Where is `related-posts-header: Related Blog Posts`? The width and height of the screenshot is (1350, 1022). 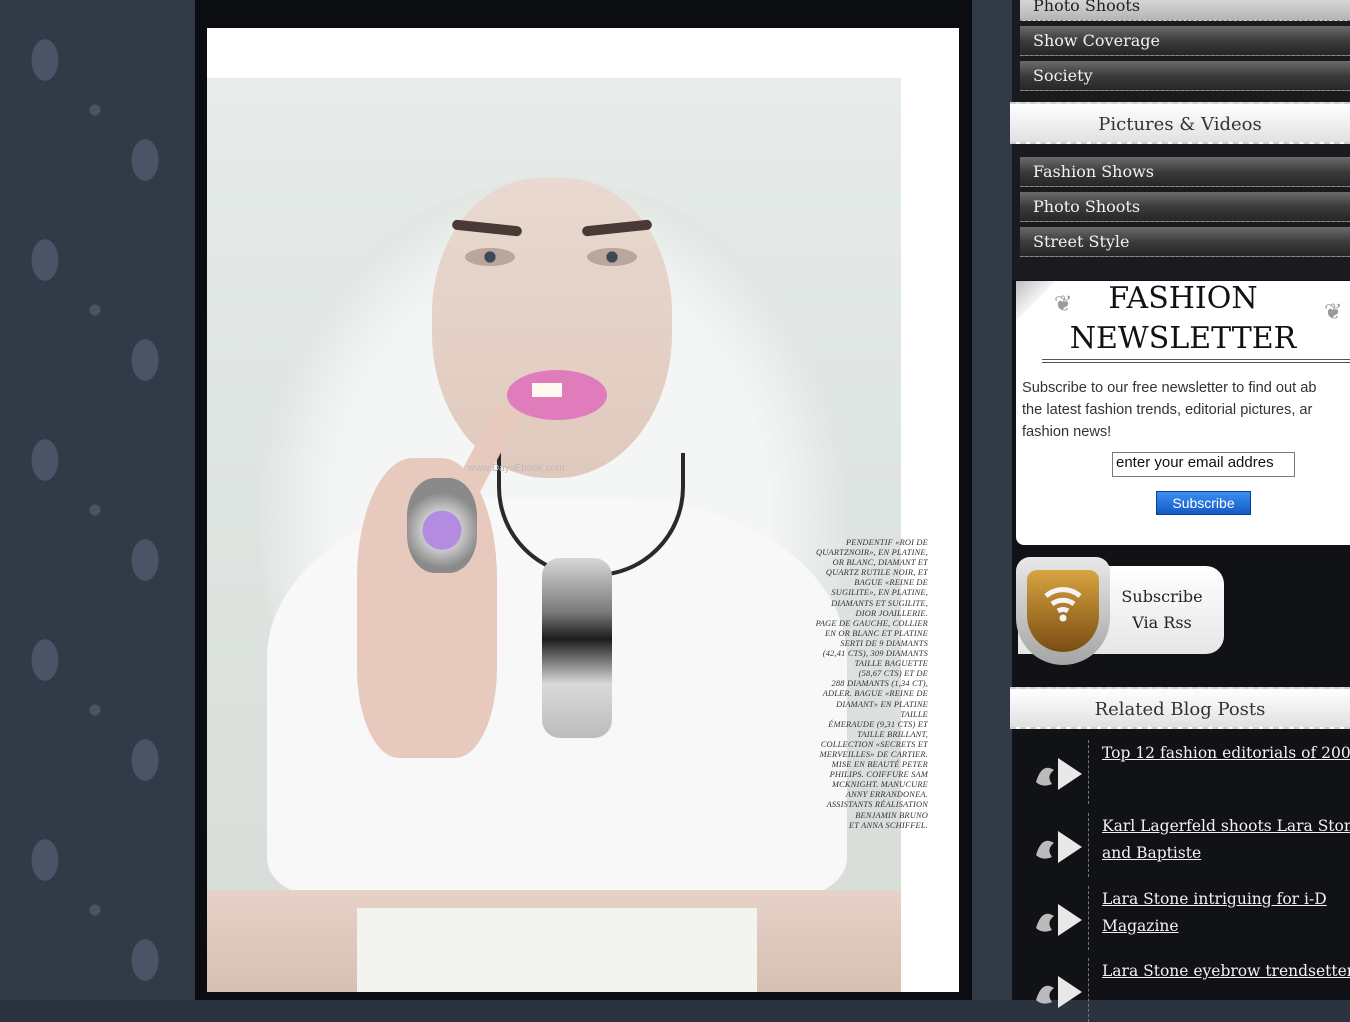 related-posts-header: Related Blog Posts is located at coordinates (1180, 708).